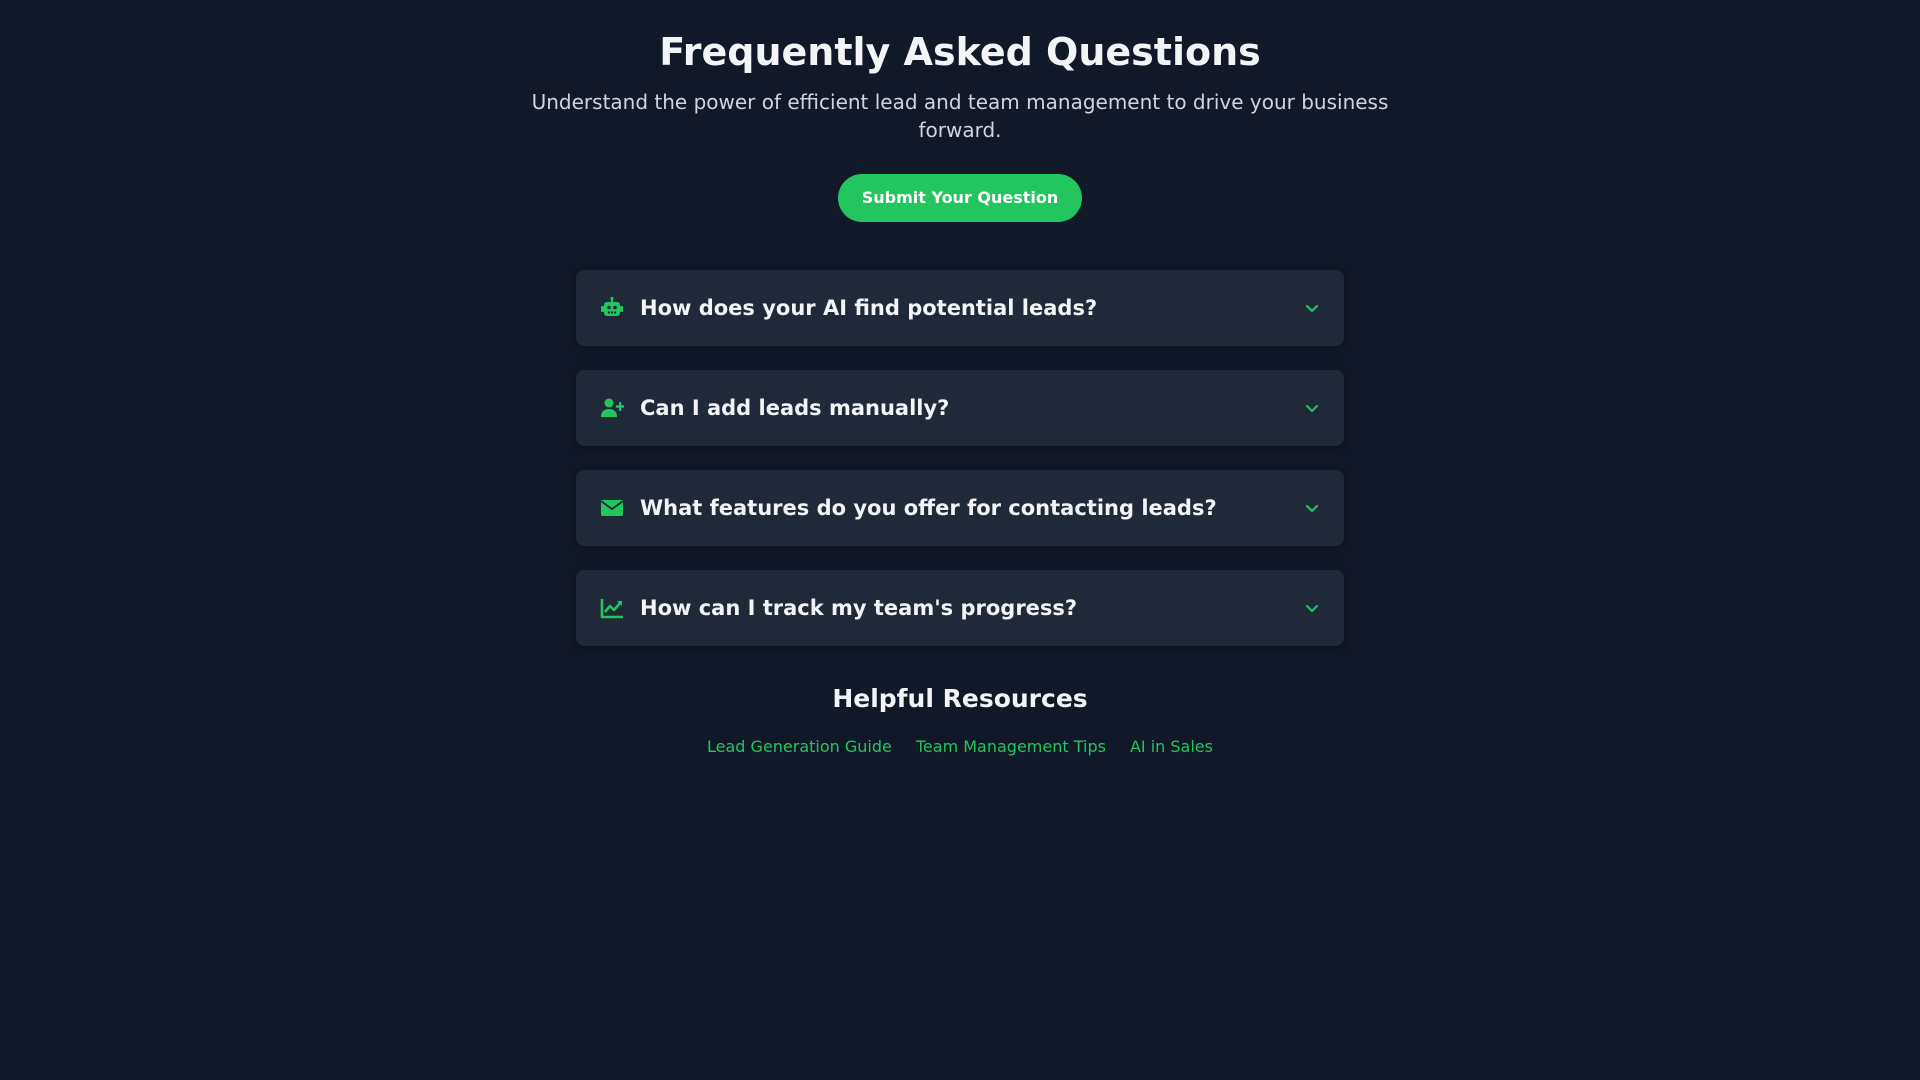 This screenshot has height=1080, width=1920. Describe the element at coordinates (612, 408) in the screenshot. I see `user-plus-icon` at that location.